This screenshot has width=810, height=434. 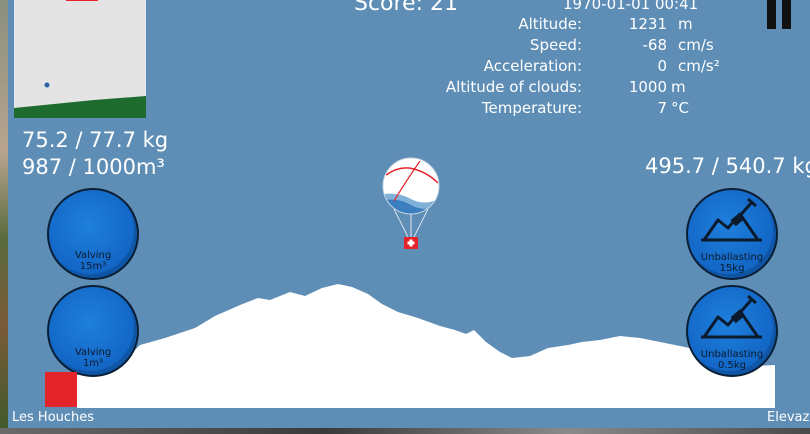 What do you see at coordinates (732, 354) in the screenshot?
I see `unballasting-05-label: Unballasting` at bounding box center [732, 354].